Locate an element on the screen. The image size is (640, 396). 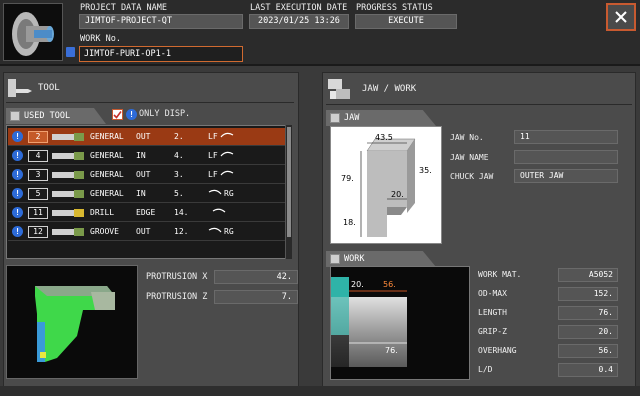
work-piece-icon is located at coordinates (335, 259).